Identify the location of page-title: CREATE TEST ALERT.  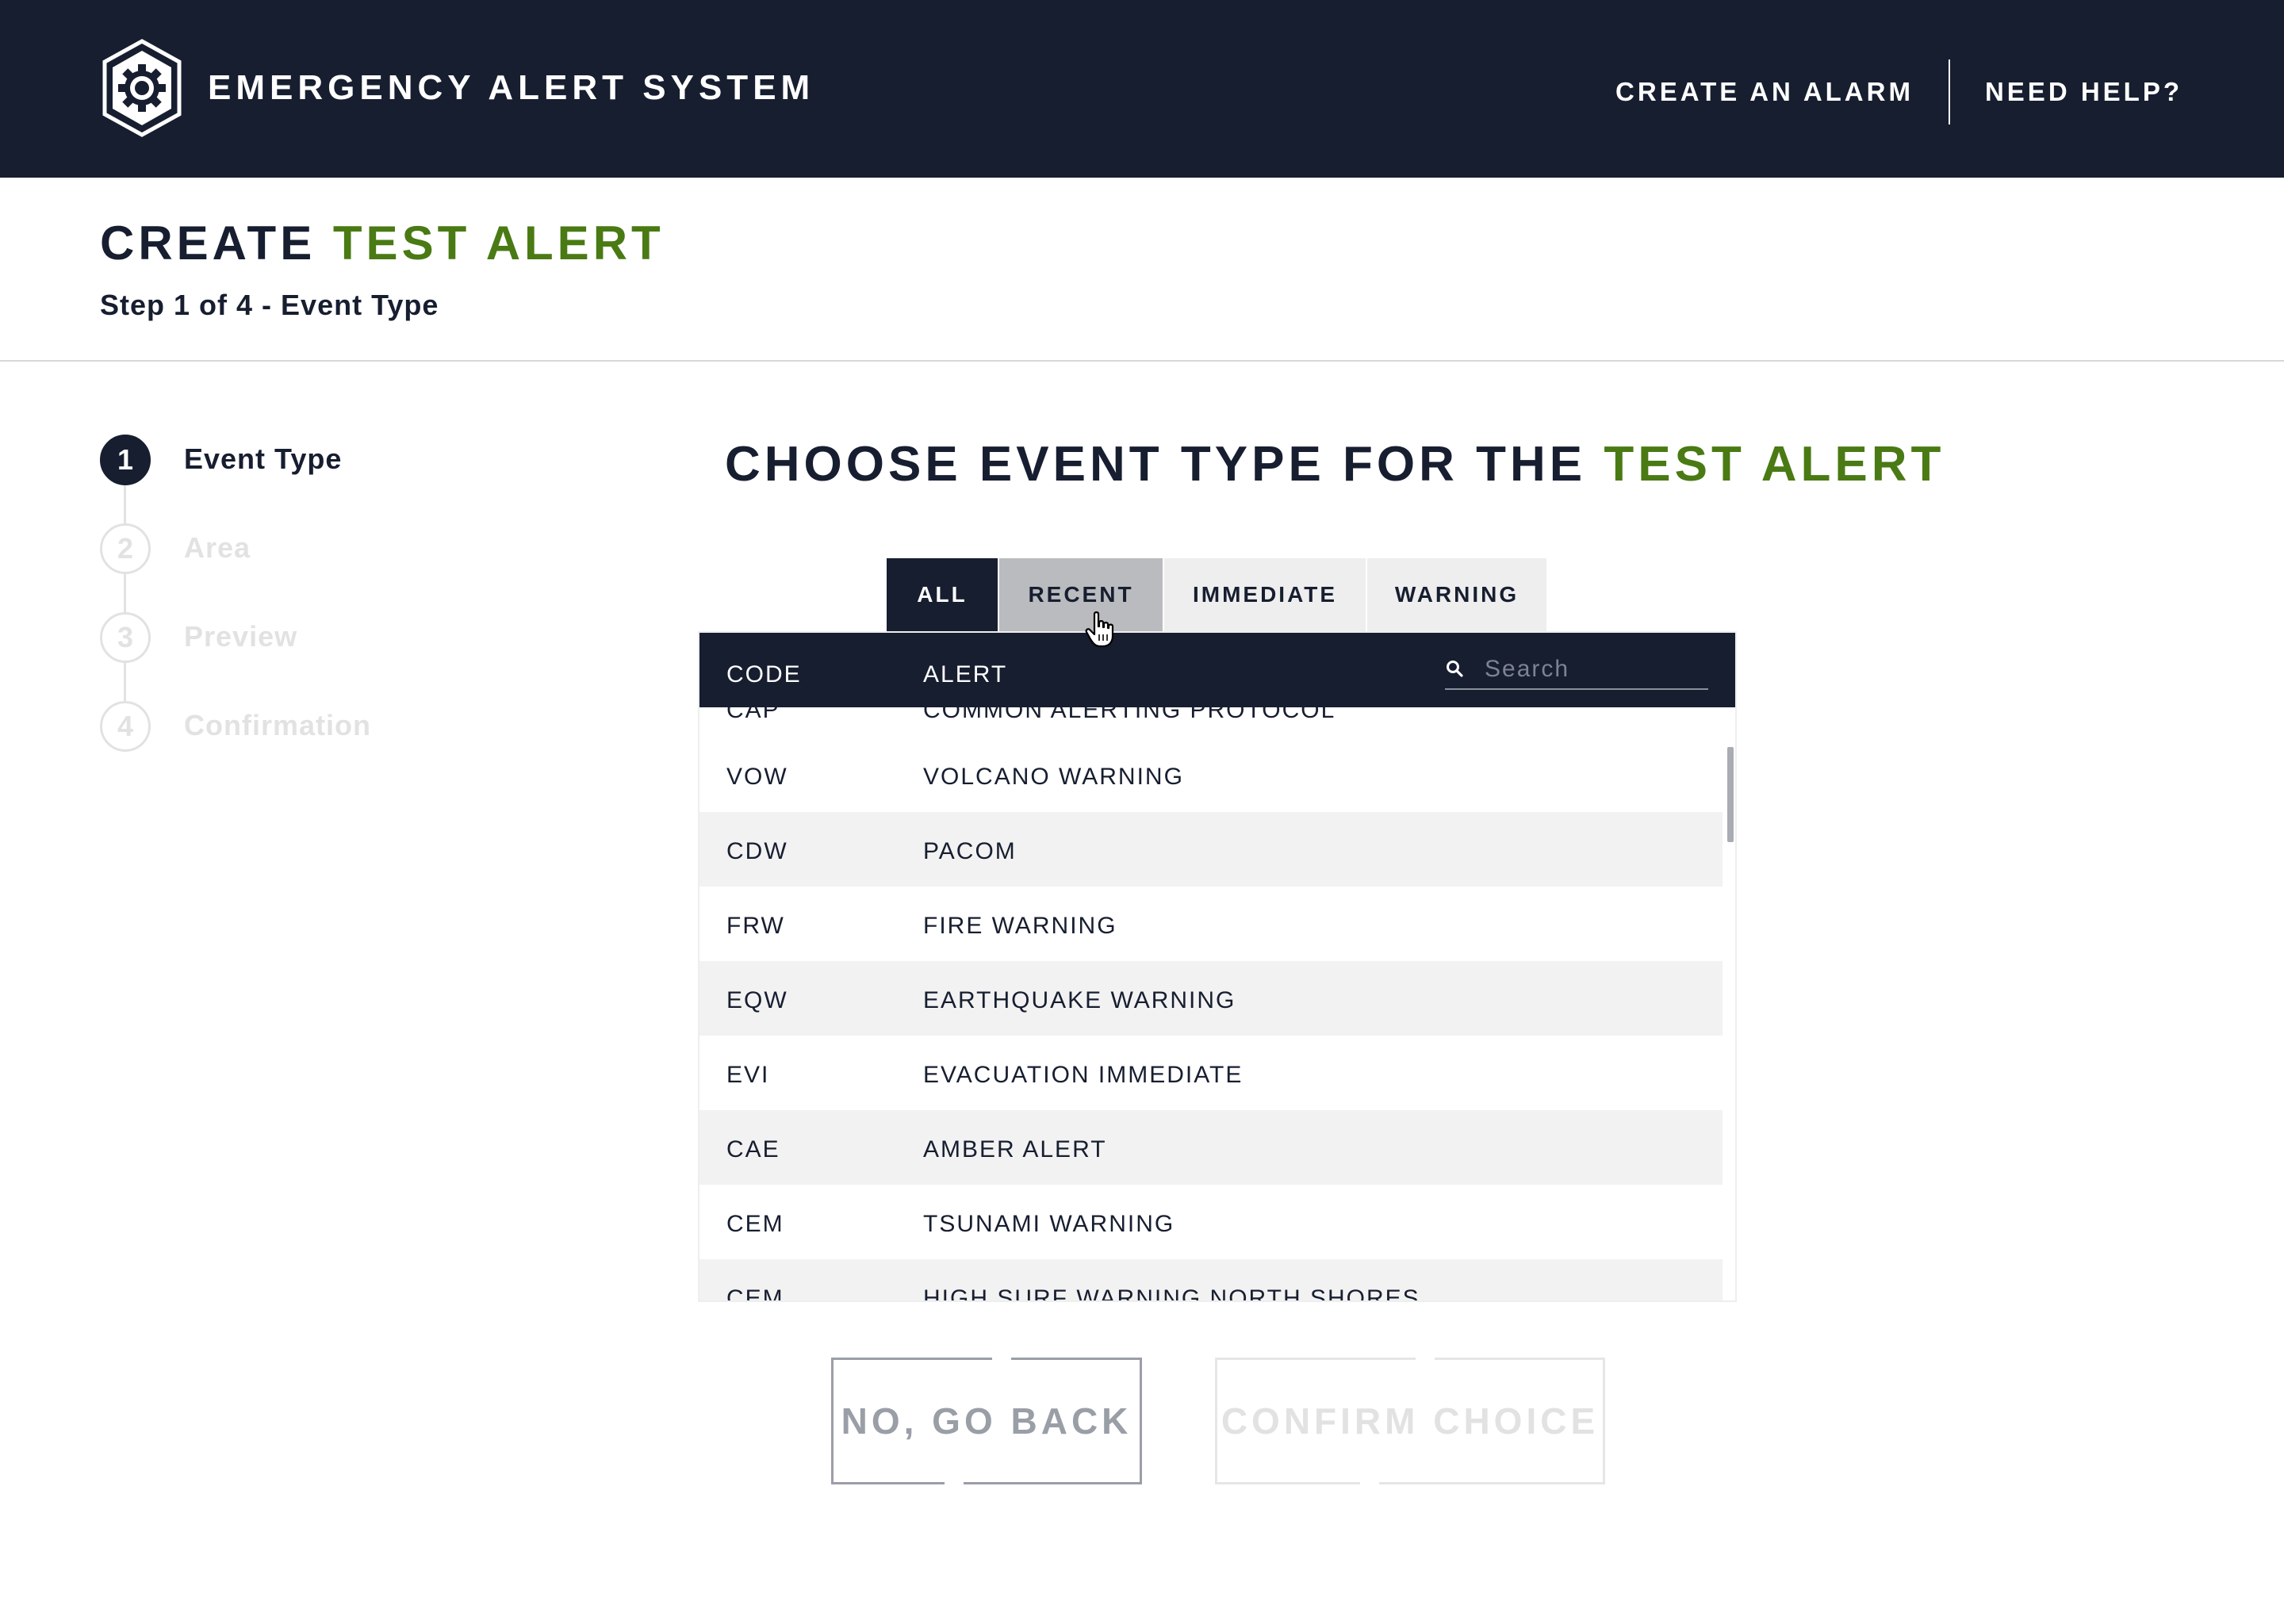
(382, 243).